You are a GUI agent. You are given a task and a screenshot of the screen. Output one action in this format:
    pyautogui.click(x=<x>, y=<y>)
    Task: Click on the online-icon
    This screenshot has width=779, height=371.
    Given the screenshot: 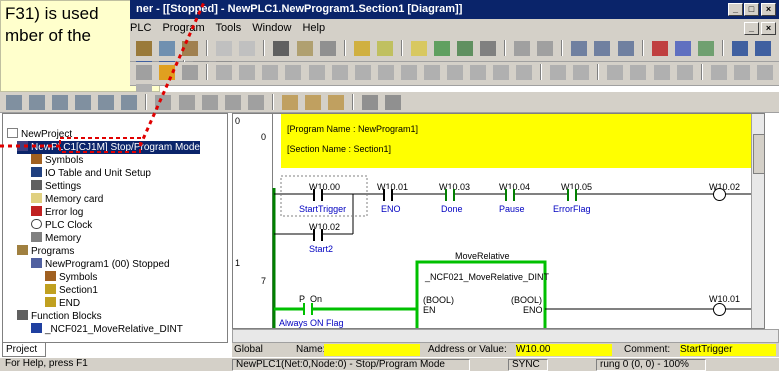 What is the action you would take?
    pyautogui.click(x=441, y=48)
    